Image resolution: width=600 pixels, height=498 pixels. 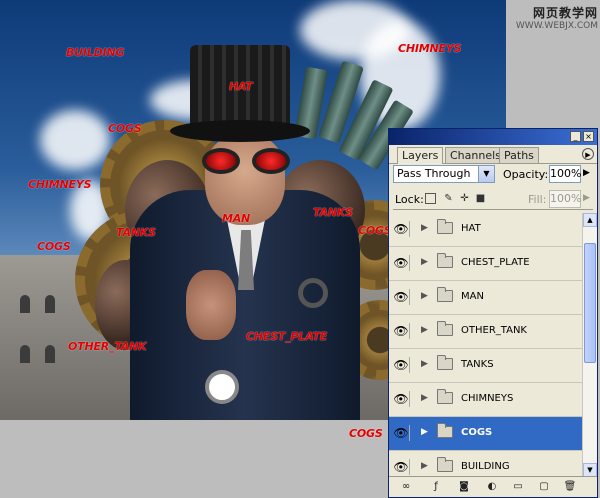 What do you see at coordinates (409, 199) in the screenshot?
I see `lock-label: Lock:` at bounding box center [409, 199].